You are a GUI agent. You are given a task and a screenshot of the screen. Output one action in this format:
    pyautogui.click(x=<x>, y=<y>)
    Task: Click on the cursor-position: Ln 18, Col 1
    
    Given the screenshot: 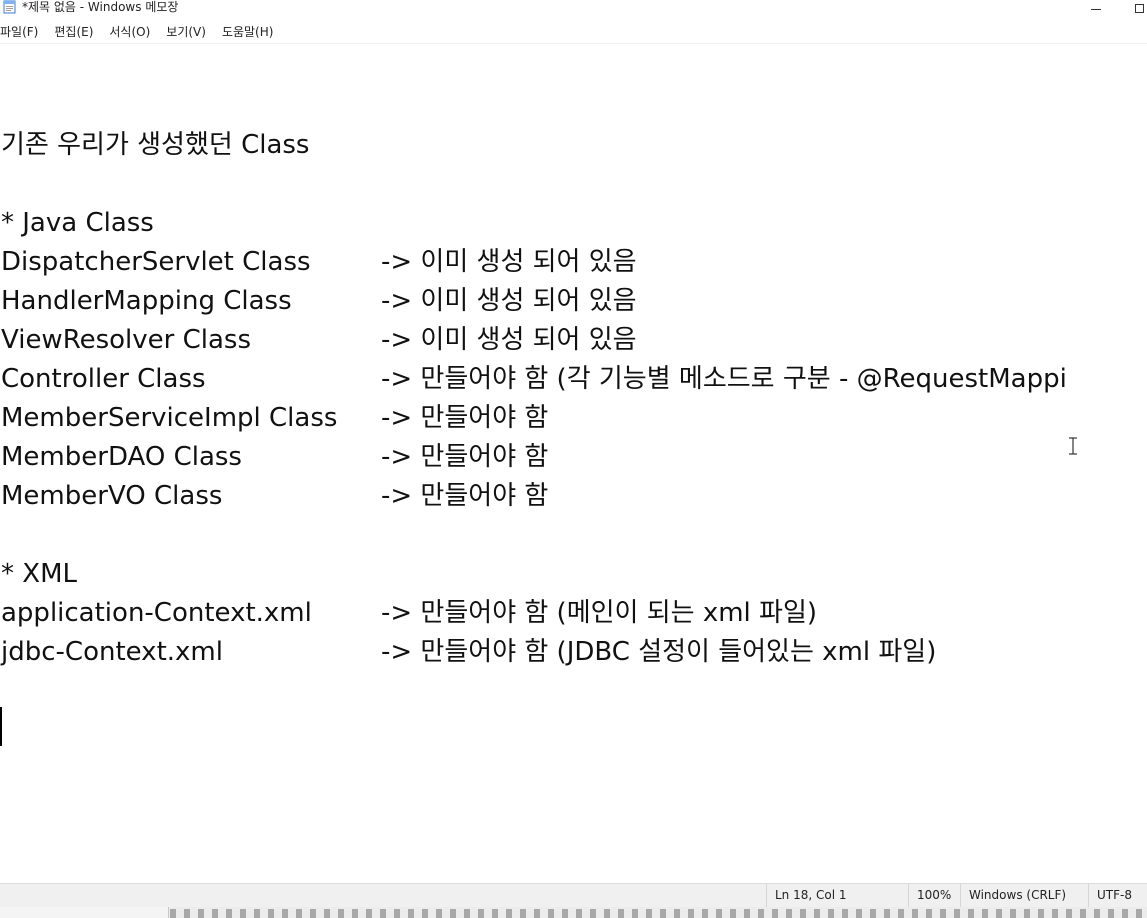 What is the action you would take?
    pyautogui.click(x=837, y=895)
    